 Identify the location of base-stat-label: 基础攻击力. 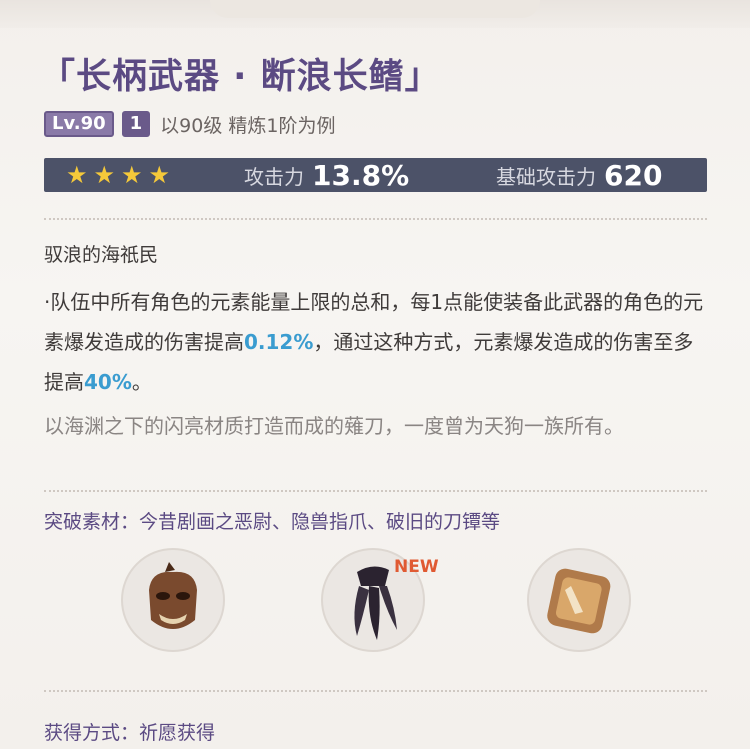
(546, 176).